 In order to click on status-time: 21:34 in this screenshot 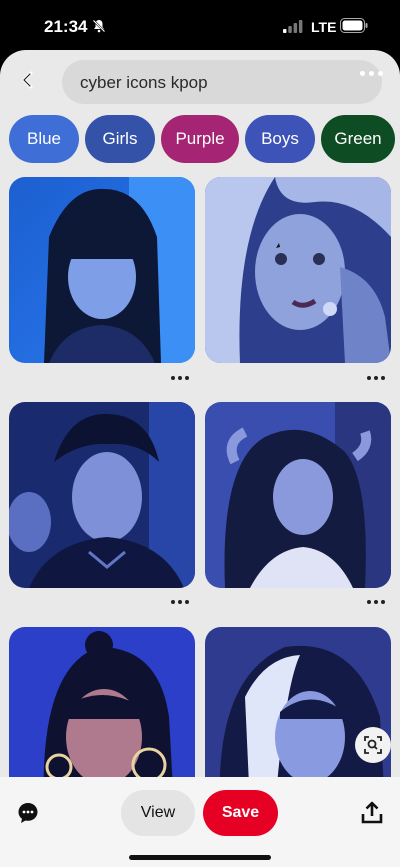, I will do `click(66, 26)`.